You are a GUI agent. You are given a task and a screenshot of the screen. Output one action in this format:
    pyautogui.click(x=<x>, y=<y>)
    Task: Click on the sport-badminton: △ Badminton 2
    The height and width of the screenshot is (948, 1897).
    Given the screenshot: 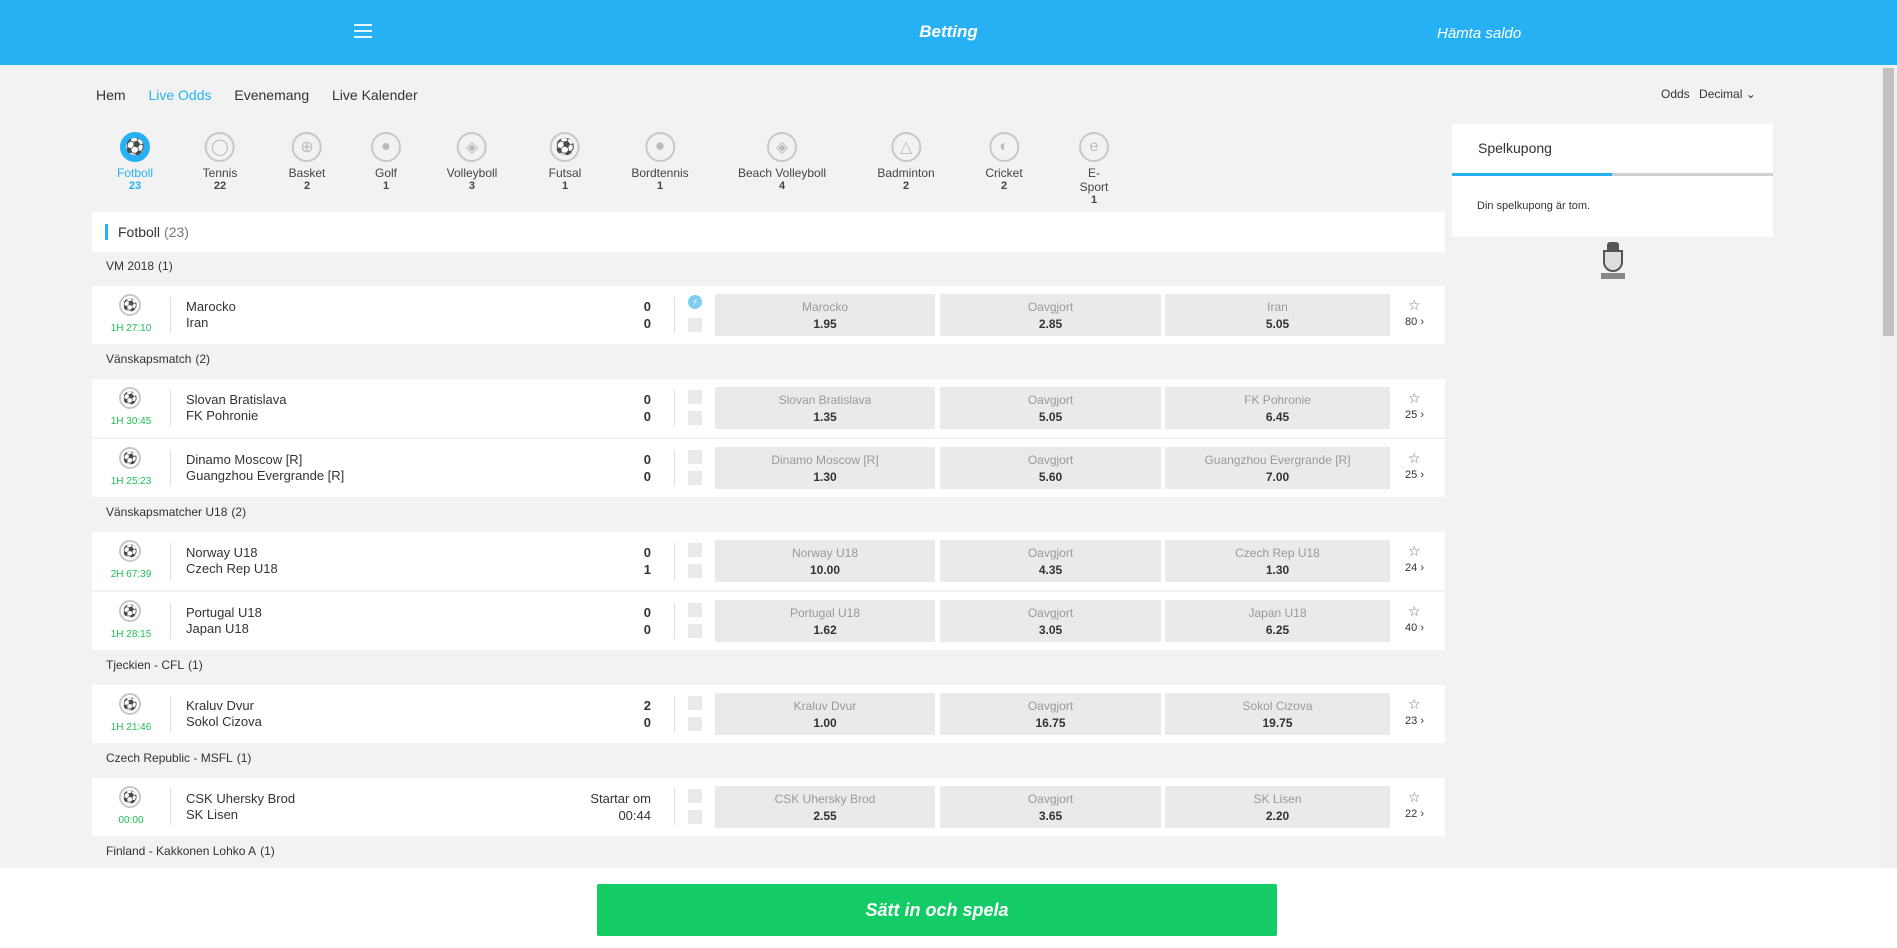 What is the action you would take?
    pyautogui.click(x=906, y=162)
    